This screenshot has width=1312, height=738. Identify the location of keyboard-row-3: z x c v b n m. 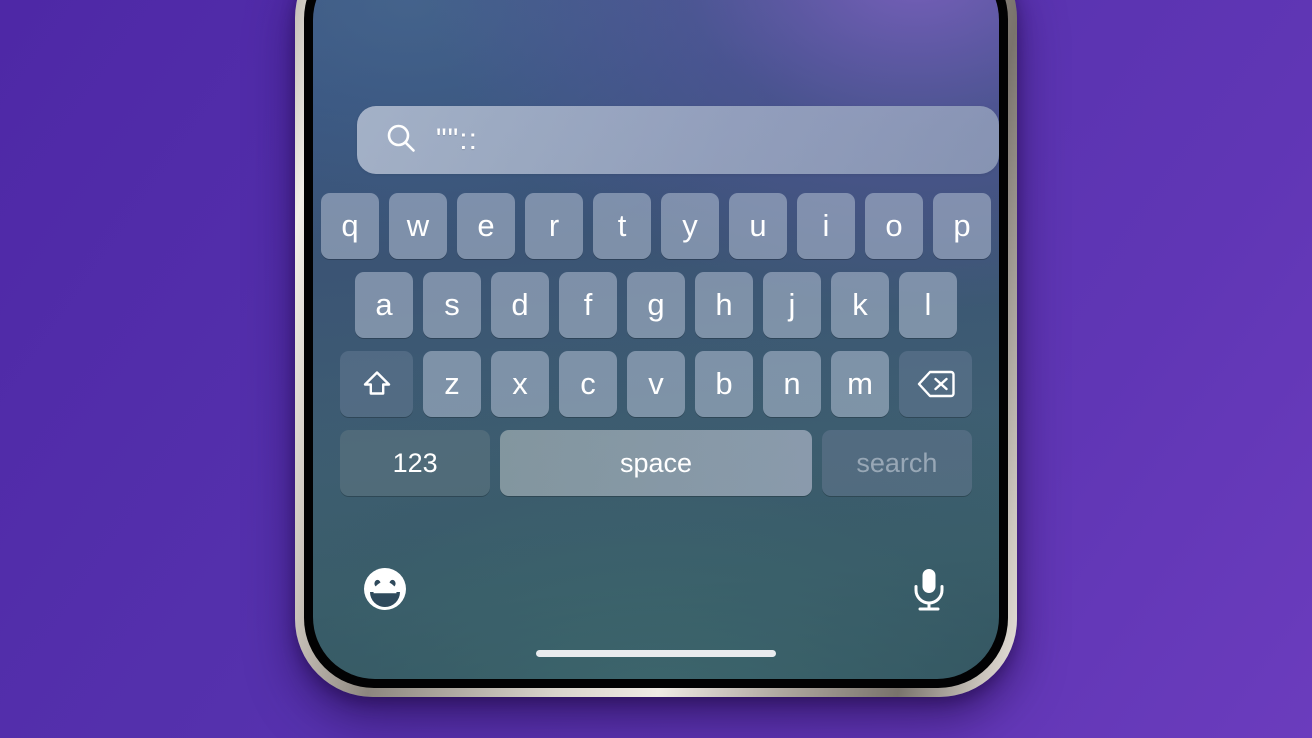
(656, 384).